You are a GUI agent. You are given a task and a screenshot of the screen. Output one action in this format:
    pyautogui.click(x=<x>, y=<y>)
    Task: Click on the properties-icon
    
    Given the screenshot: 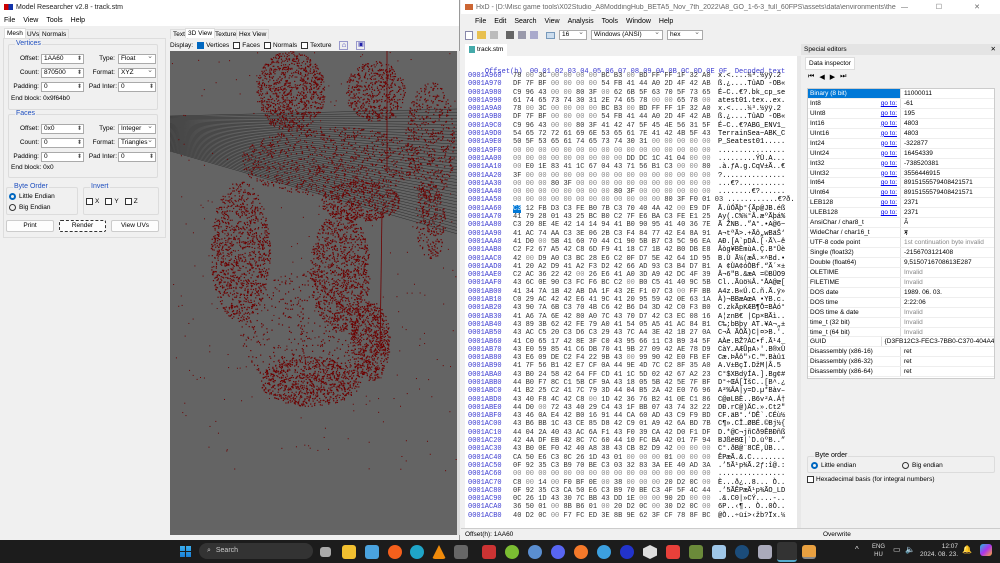 What is the action you would take?
    pyautogui.click(x=510, y=35)
    